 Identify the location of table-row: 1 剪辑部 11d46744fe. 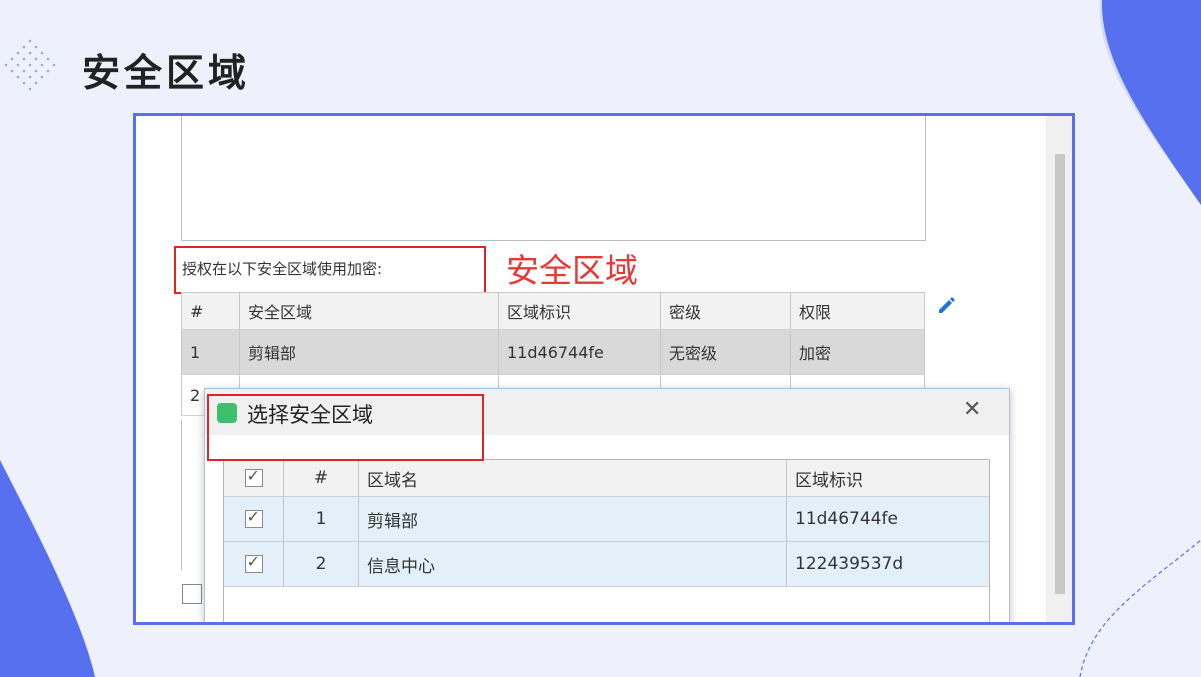
(606, 519).